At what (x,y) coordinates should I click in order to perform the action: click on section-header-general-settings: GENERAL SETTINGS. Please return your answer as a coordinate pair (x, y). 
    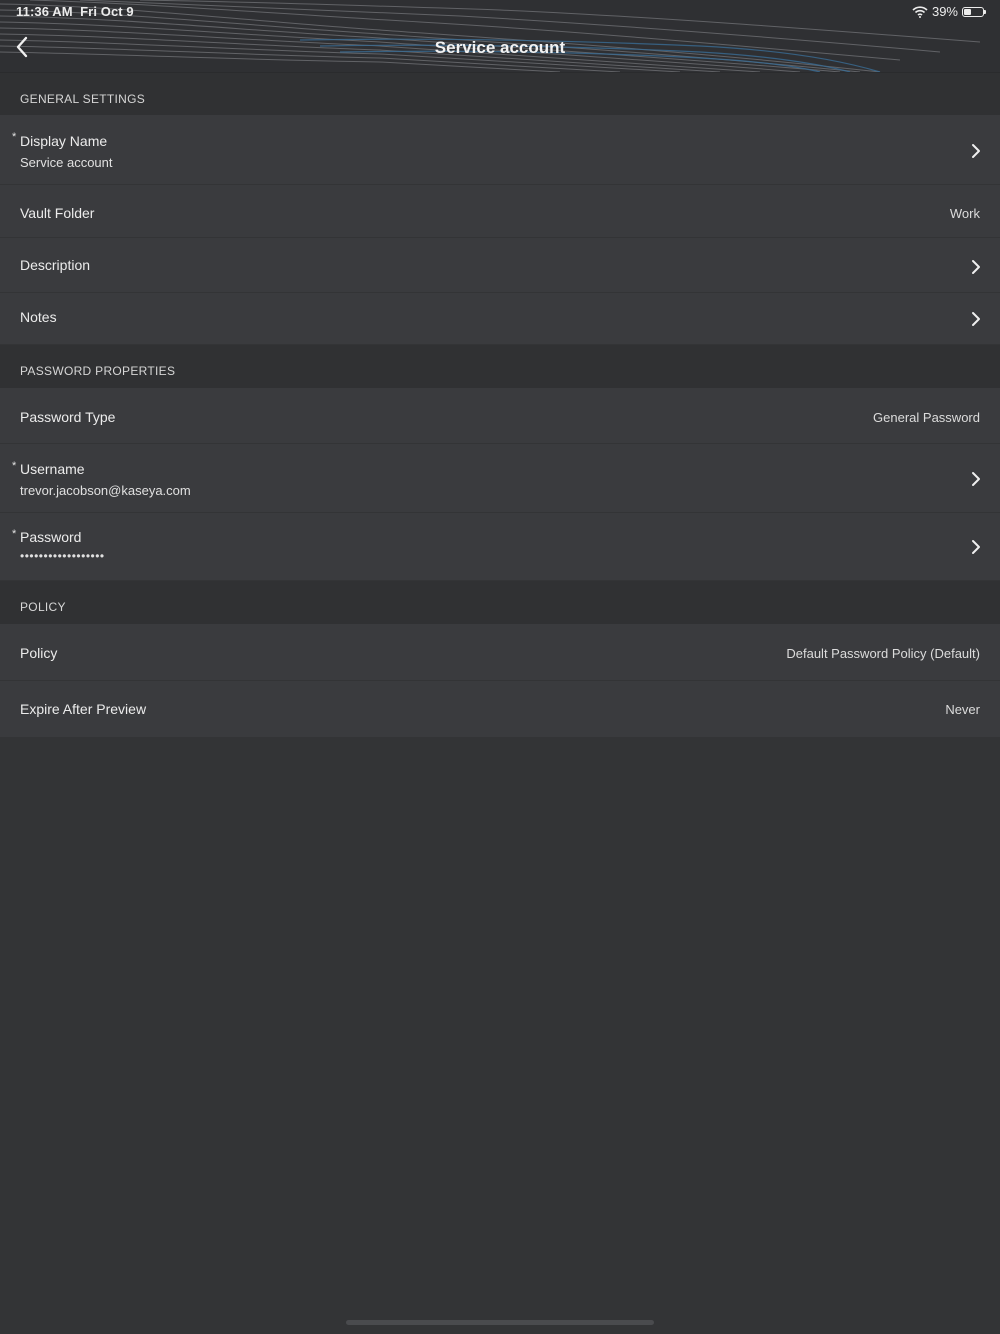
    Looking at the image, I should click on (500, 94).